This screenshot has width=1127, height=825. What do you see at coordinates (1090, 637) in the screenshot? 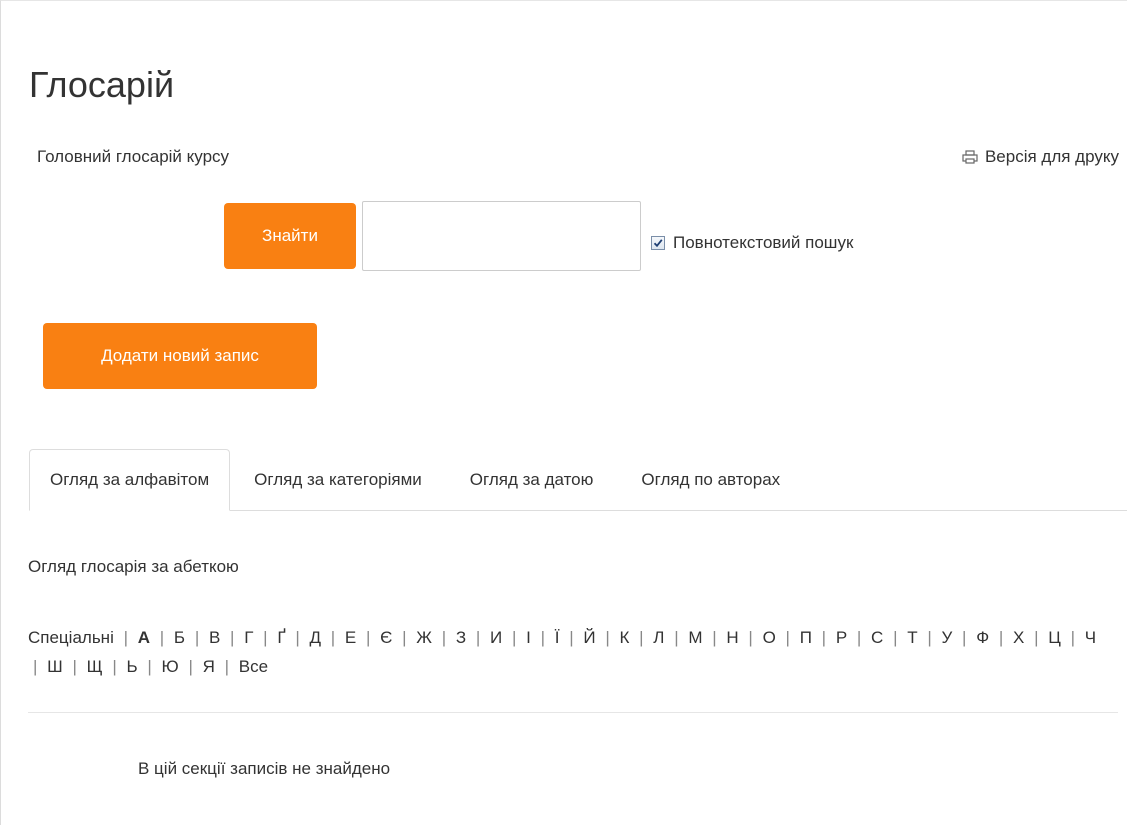
I see `alphabet-letter: Ч` at bounding box center [1090, 637].